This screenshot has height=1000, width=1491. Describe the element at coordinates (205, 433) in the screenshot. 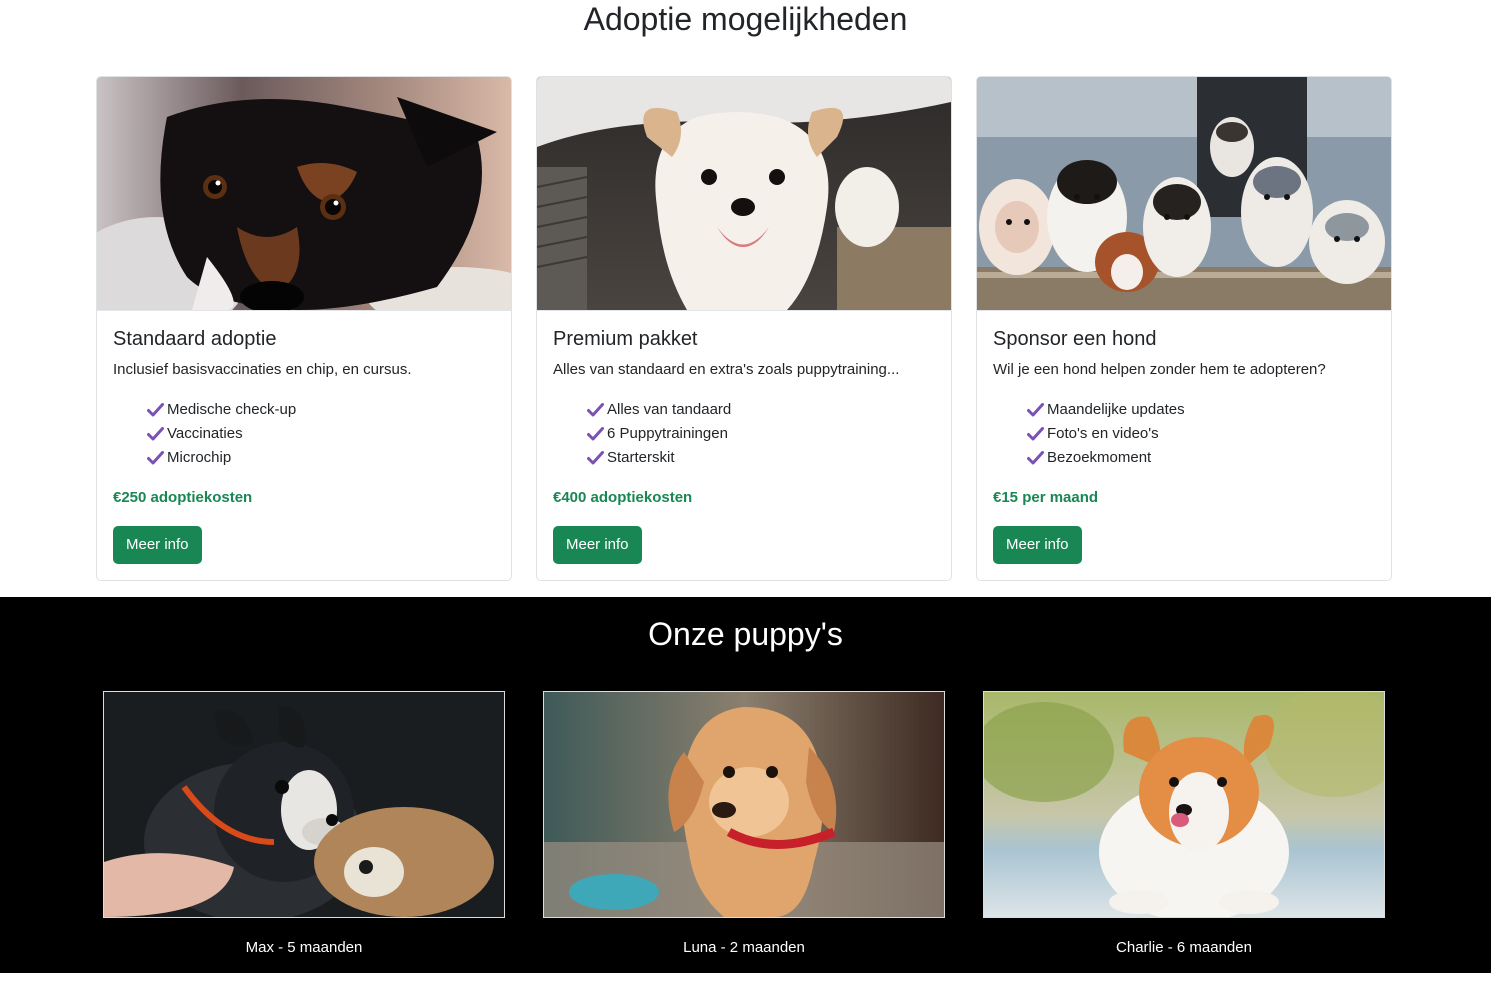

I see `feature-label: Vaccinaties` at that location.